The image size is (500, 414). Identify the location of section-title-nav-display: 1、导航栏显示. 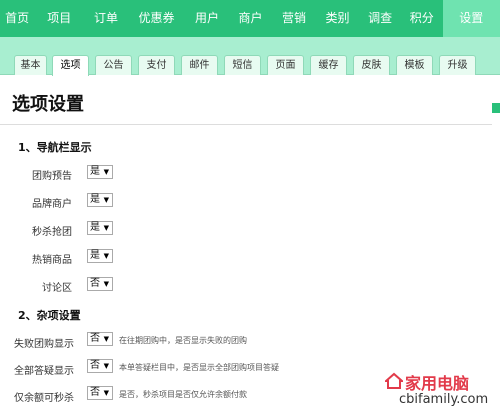
(55, 147).